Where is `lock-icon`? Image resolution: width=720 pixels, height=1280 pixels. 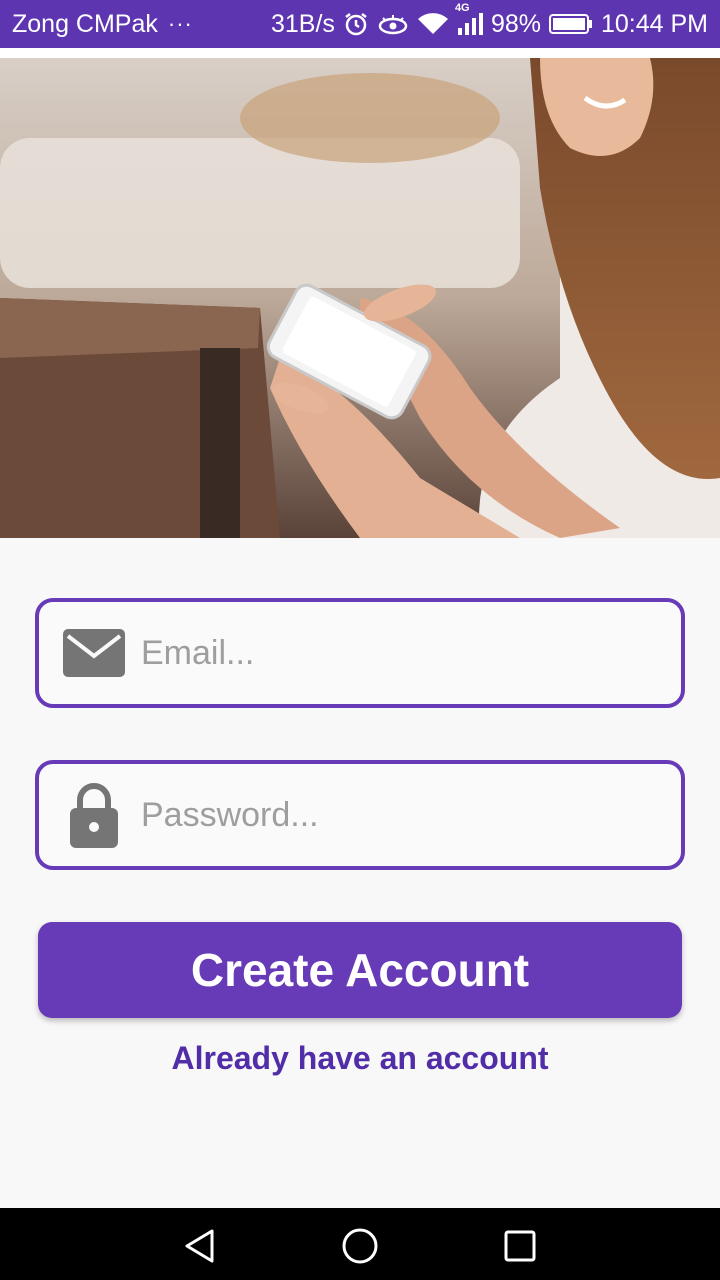
lock-icon is located at coordinates (94, 815).